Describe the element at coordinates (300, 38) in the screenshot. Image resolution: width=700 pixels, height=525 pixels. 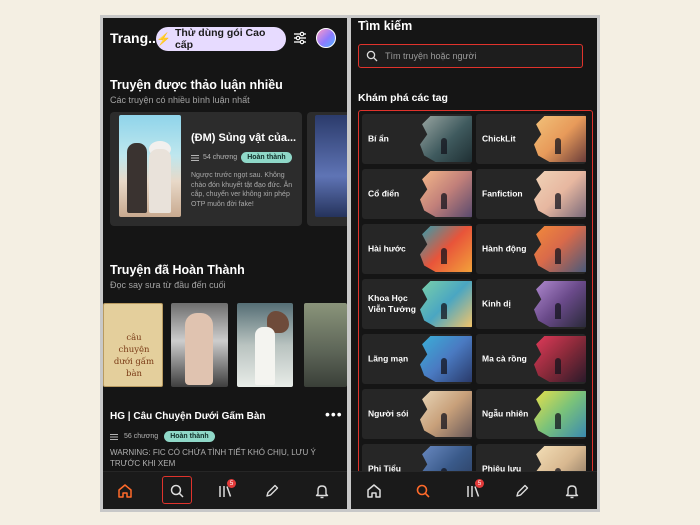
I see `filter-icon` at that location.